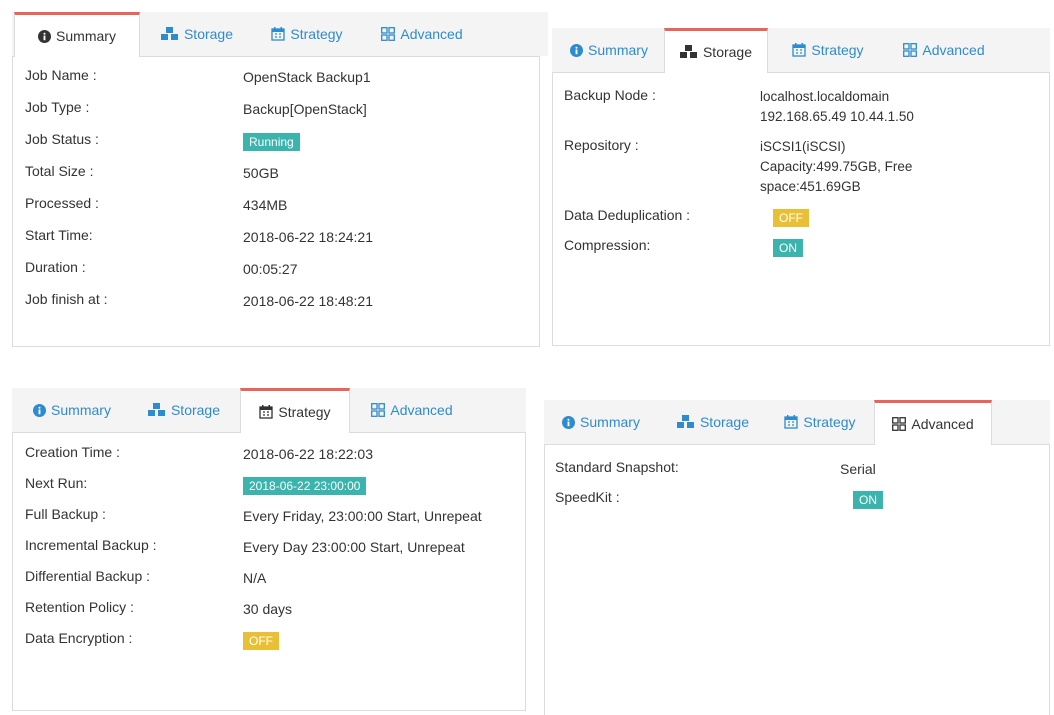  I want to click on job-finish-value: 2018-06-22 18:48:21, so click(308, 301).